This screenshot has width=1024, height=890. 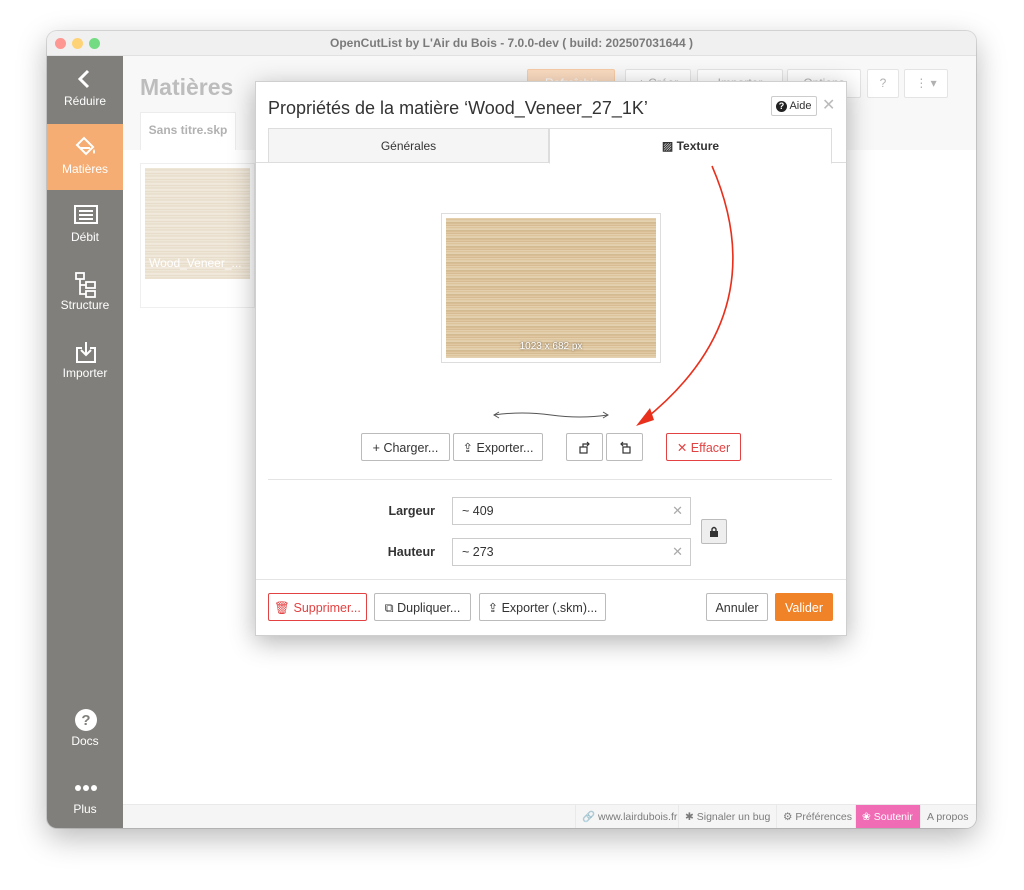 I want to click on height-input: ~ 273 ✕, so click(x=571, y=552).